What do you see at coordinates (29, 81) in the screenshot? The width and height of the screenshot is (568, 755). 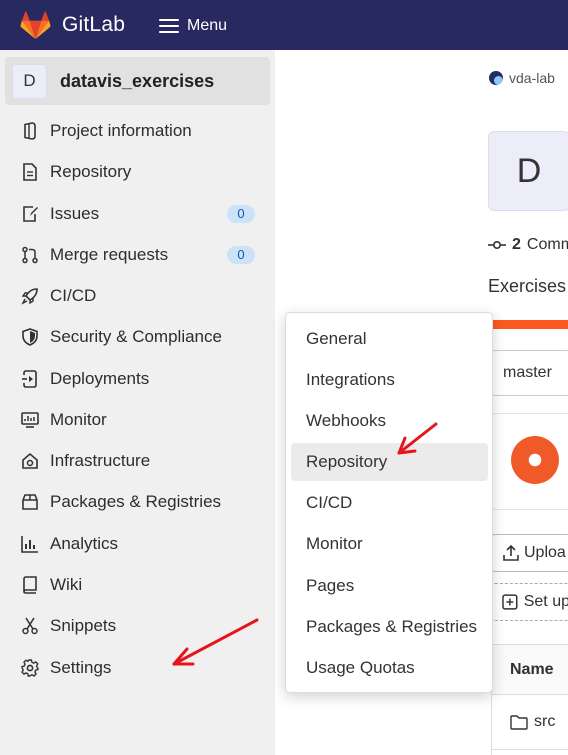 I see `project-avatar: D` at bounding box center [29, 81].